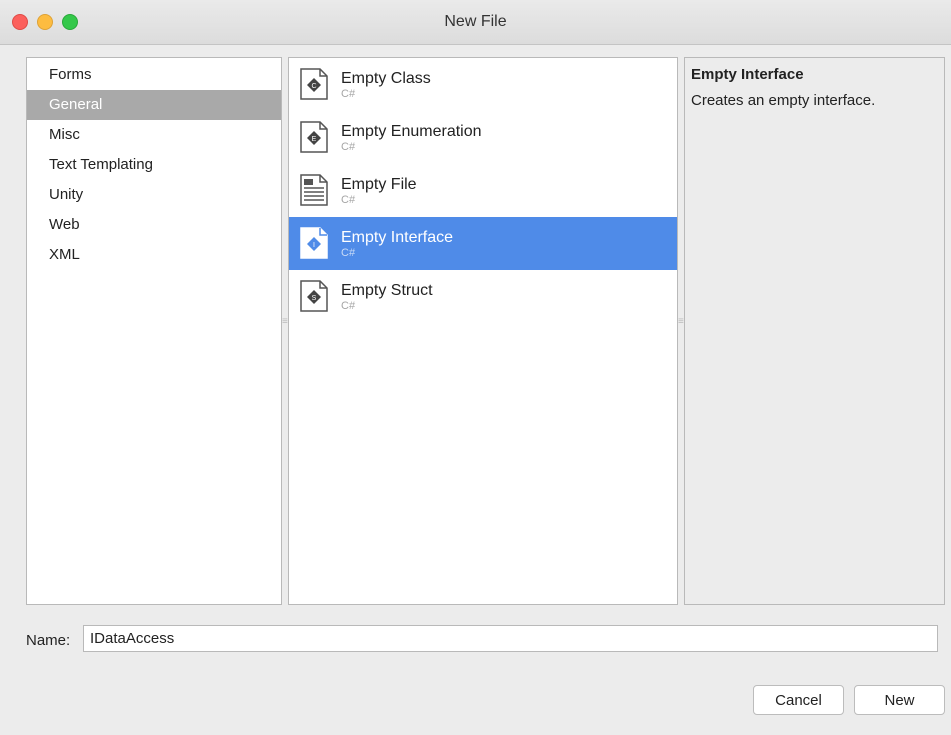 Image resolution: width=951 pixels, height=735 pixels. I want to click on template-item-empty-class: C Empty Class C#, so click(483, 84).